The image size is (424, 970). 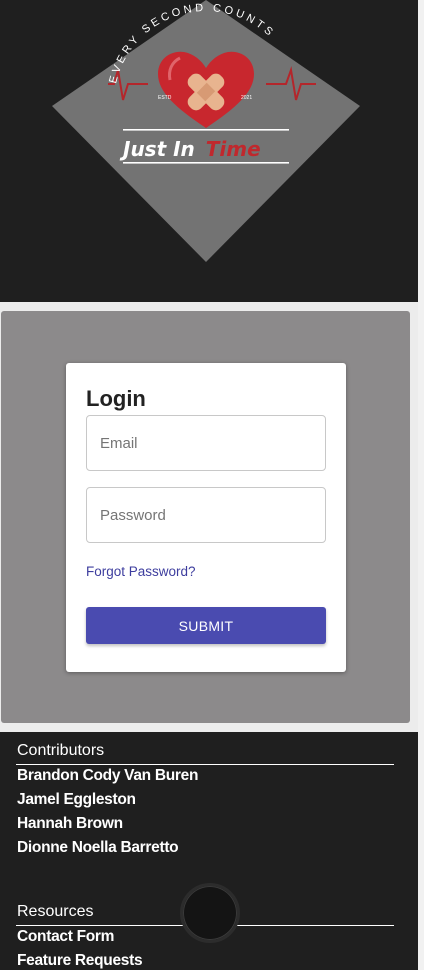 What do you see at coordinates (206, 625) in the screenshot?
I see `submit-button: SUBMIT` at bounding box center [206, 625].